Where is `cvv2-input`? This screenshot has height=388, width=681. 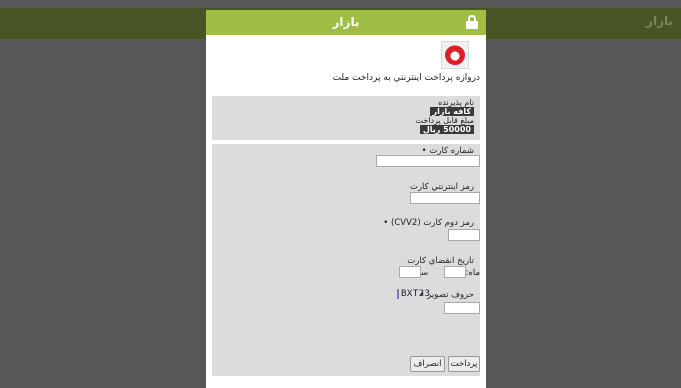 cvv2-input is located at coordinates (464, 235).